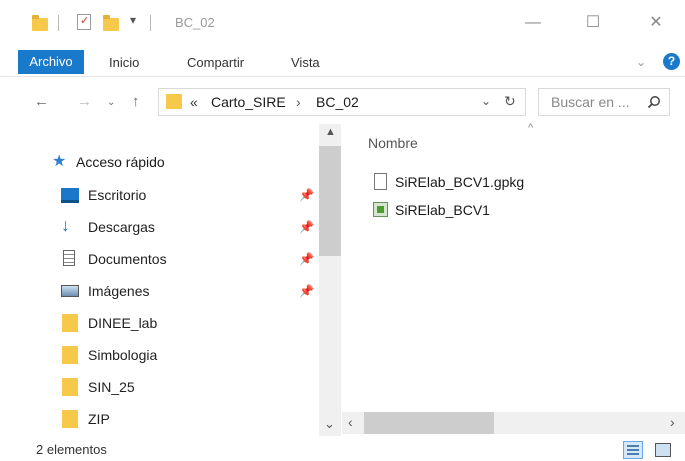 This screenshot has width=685, height=461. What do you see at coordinates (187, 260) in the screenshot?
I see `sidebar-item-documentos: Documentos 📌` at bounding box center [187, 260].